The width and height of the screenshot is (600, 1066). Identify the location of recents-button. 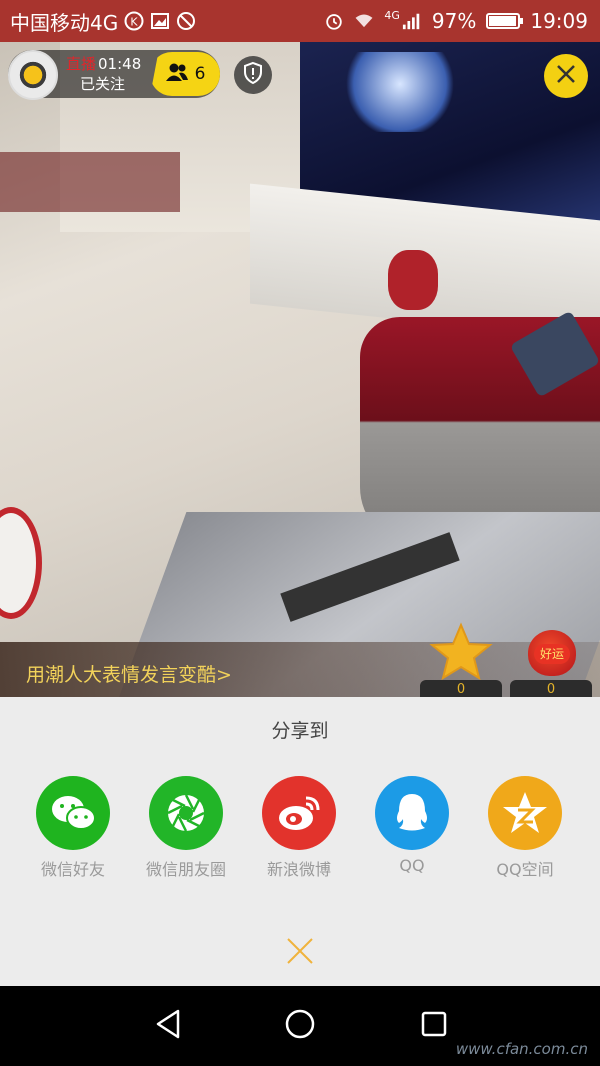
(434, 1026).